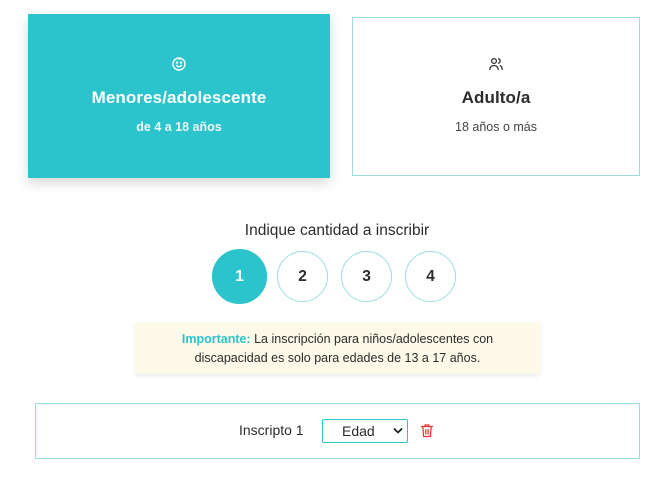 The image size is (654, 490). I want to click on registrant-label: Inscripto 1, so click(271, 430).